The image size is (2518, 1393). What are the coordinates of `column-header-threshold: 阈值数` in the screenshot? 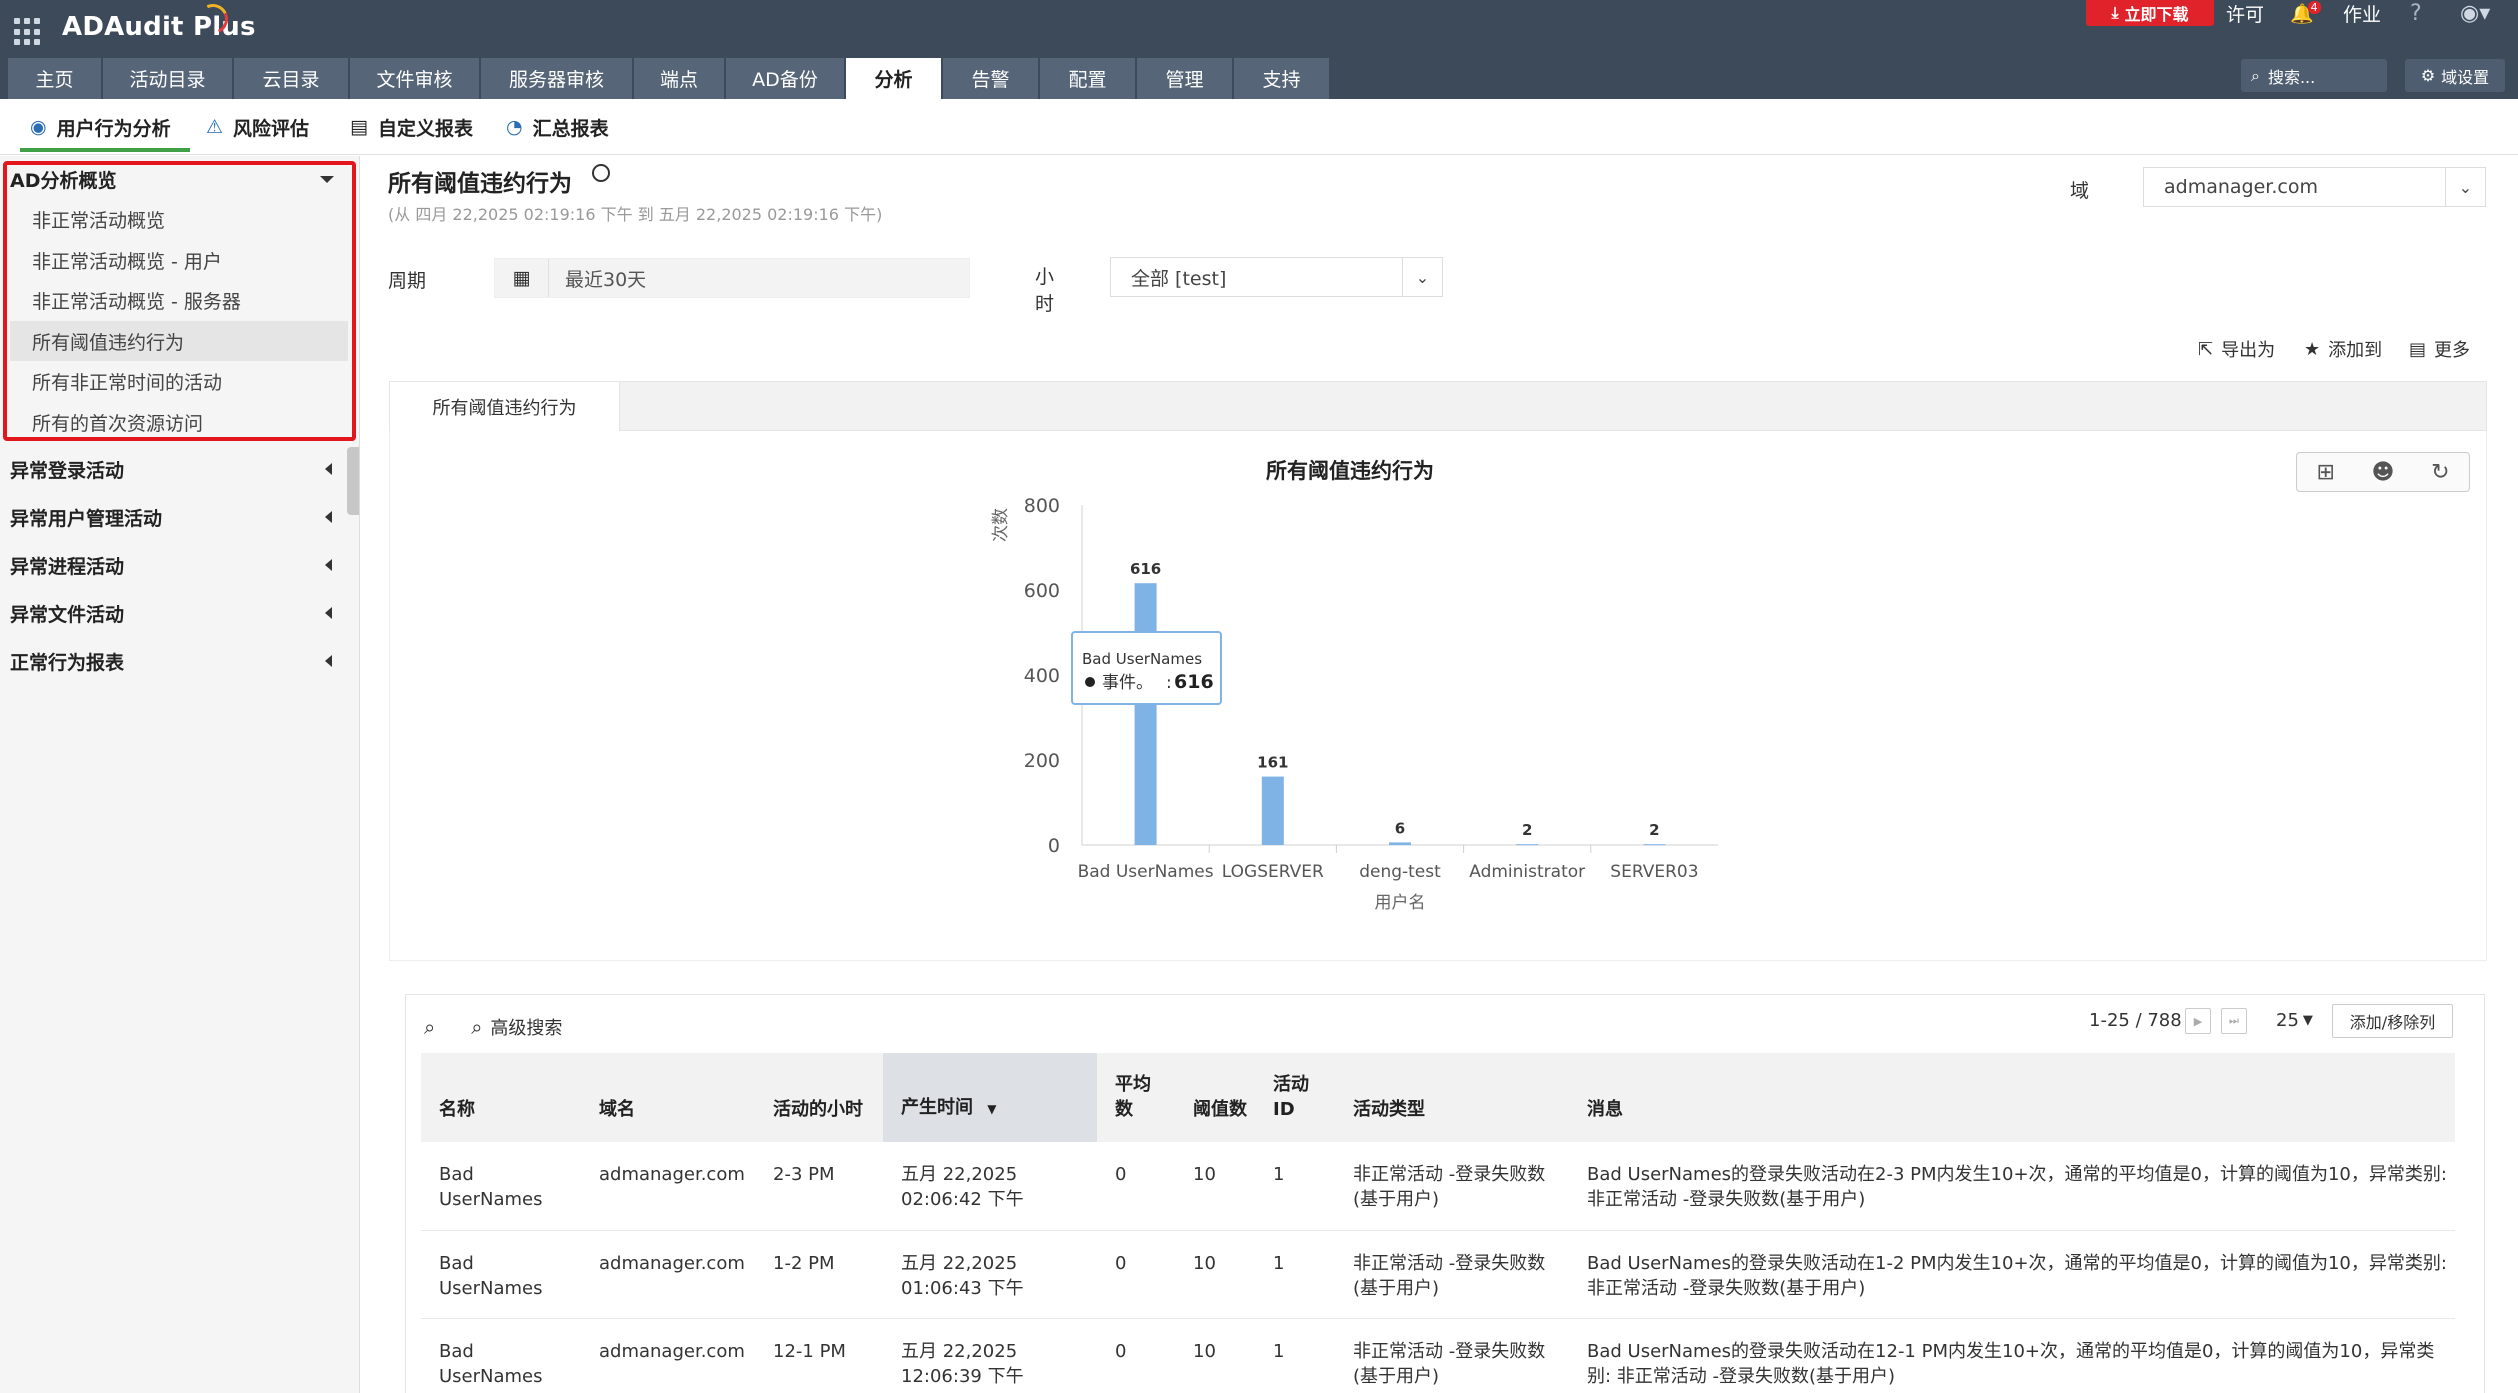 It's located at (1215, 1097).